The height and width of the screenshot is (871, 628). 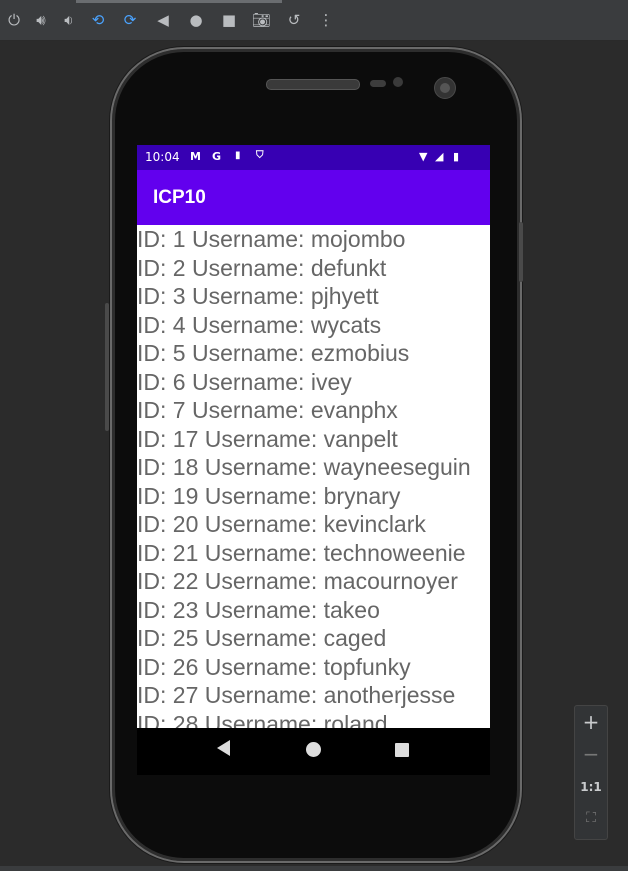 I want to click on navigation-bar, so click(x=313, y=751).